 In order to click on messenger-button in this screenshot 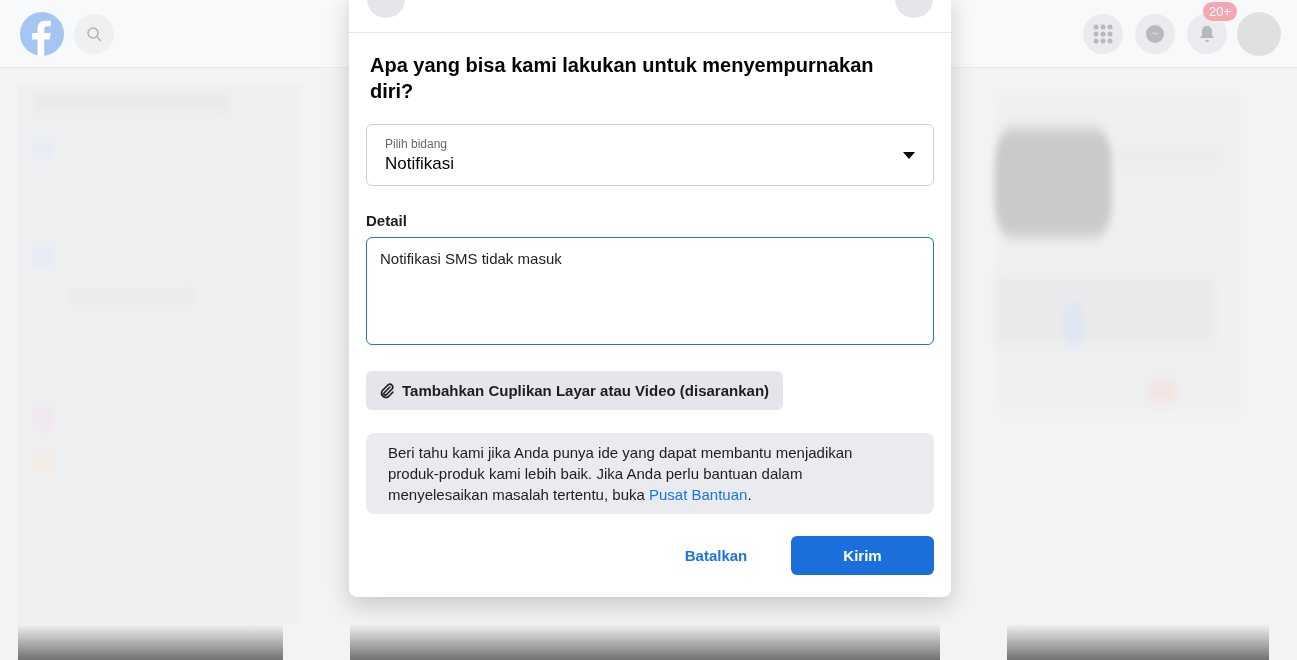, I will do `click(1155, 33)`.